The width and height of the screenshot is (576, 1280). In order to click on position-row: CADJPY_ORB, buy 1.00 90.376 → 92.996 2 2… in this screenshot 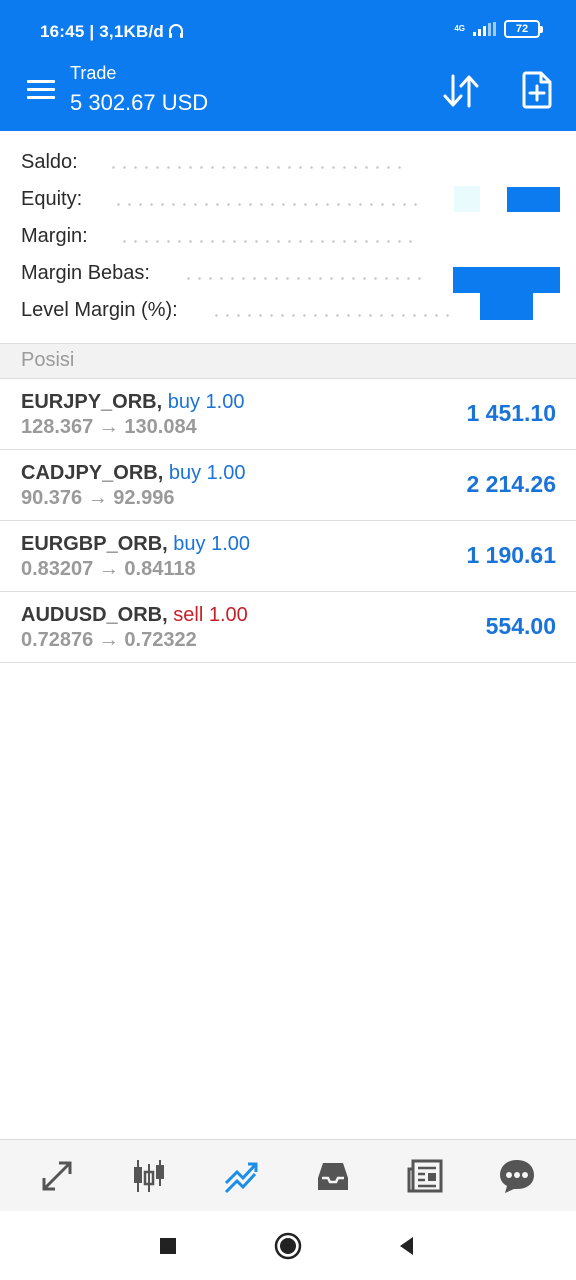, I will do `click(288, 485)`.